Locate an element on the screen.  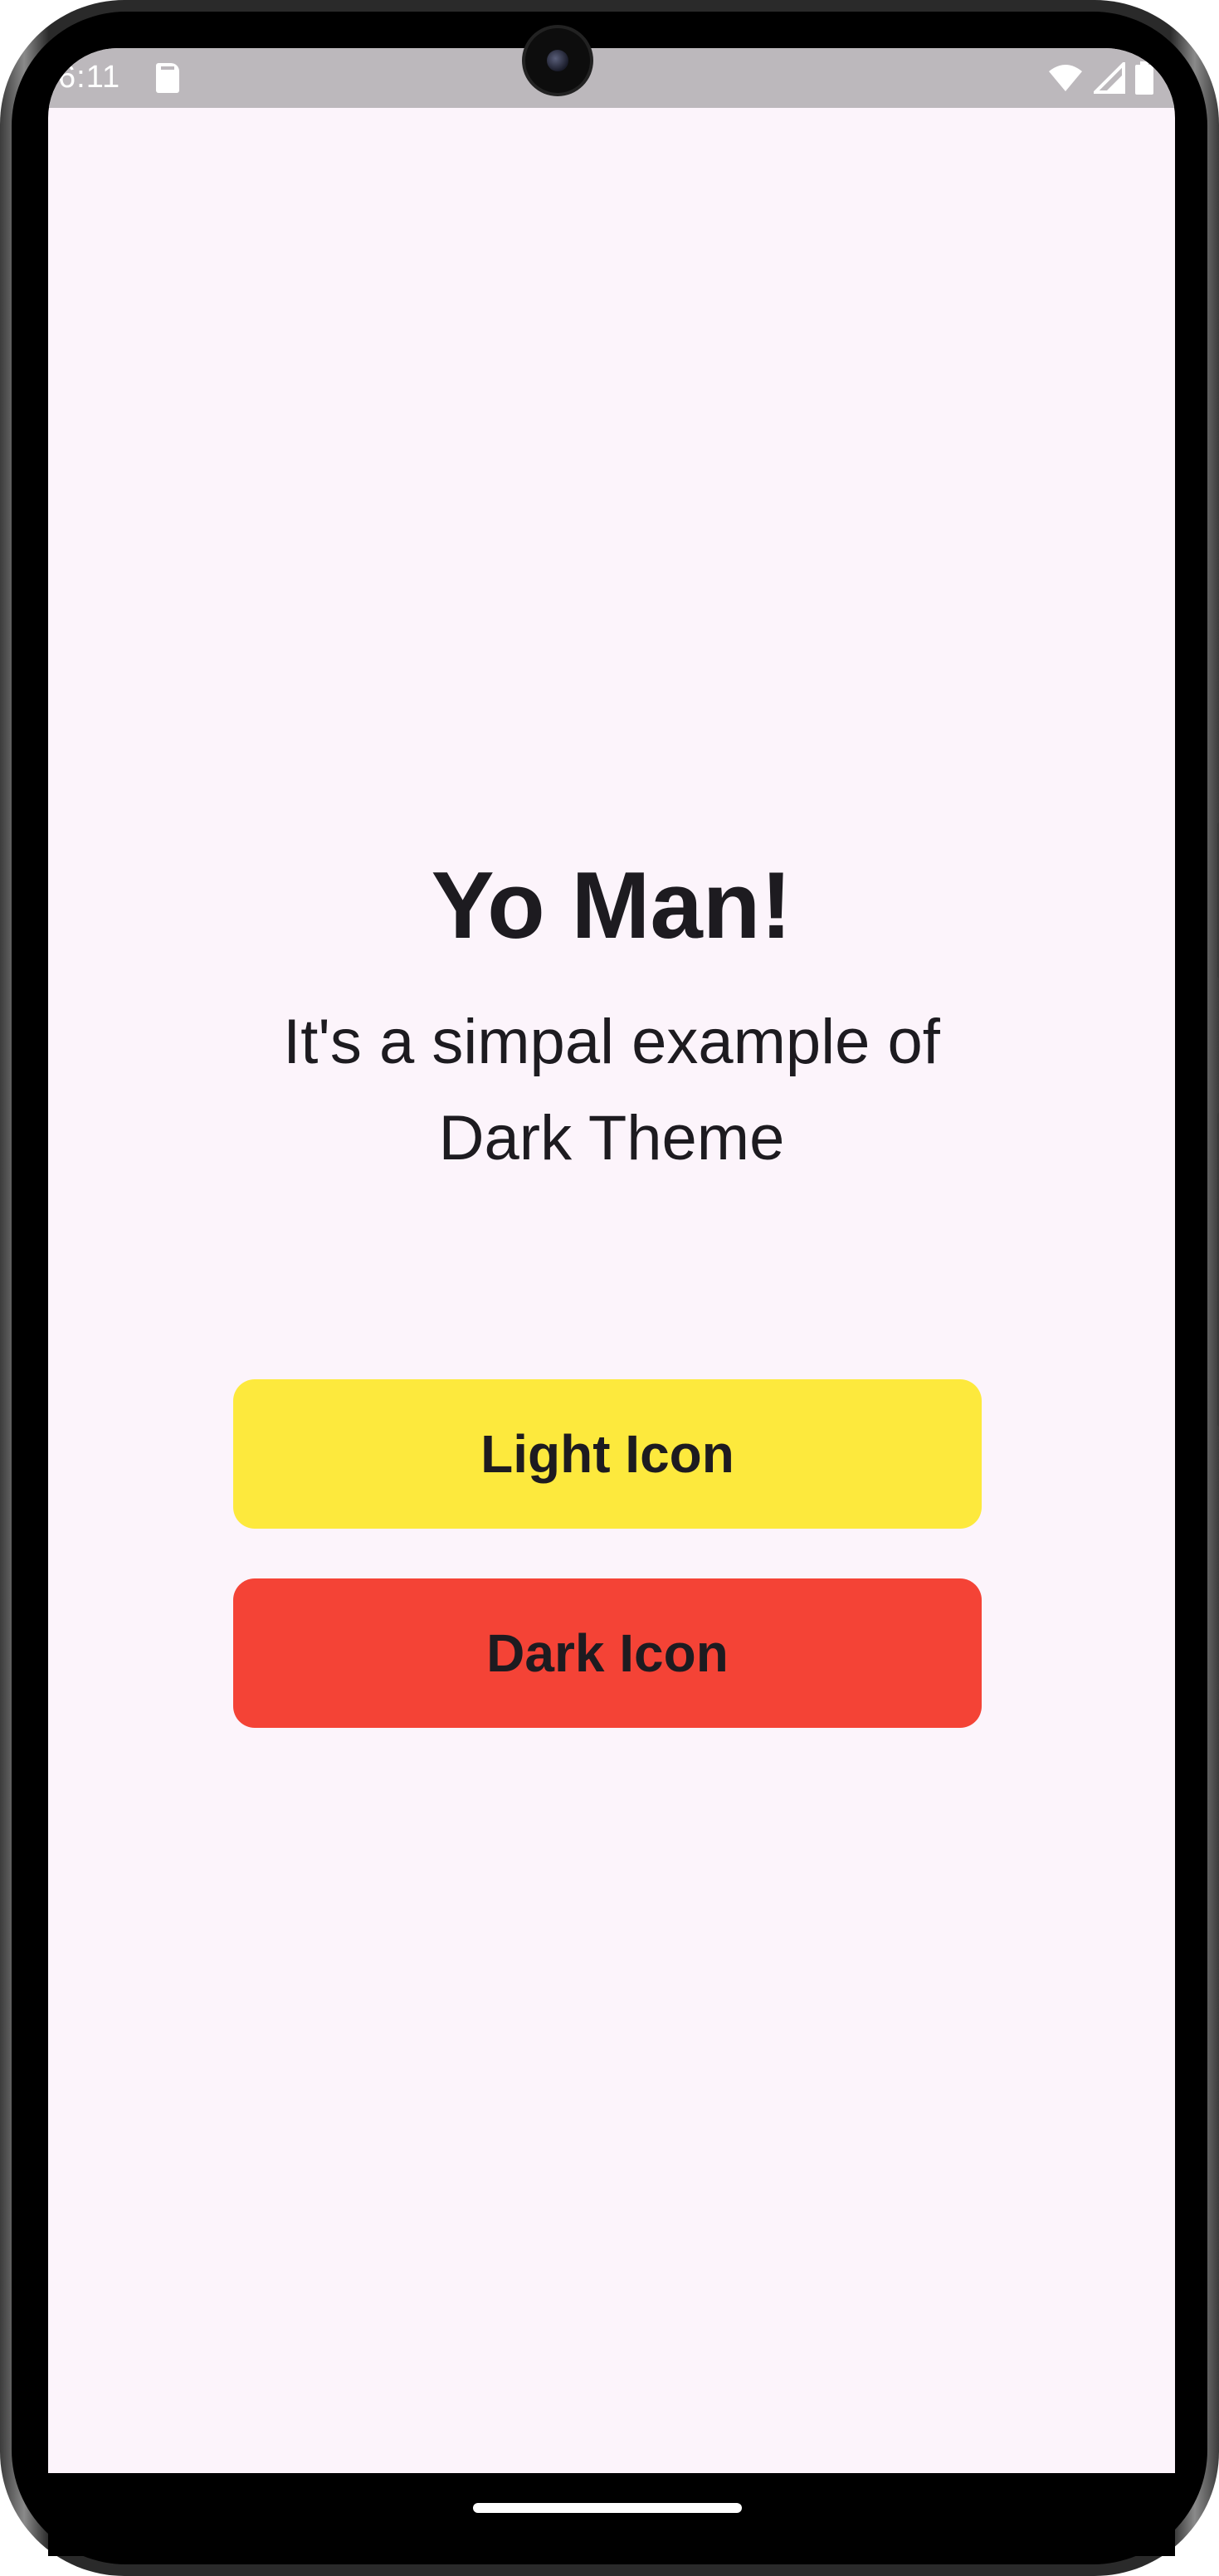
page-title: Yo Man! is located at coordinates (612, 906).